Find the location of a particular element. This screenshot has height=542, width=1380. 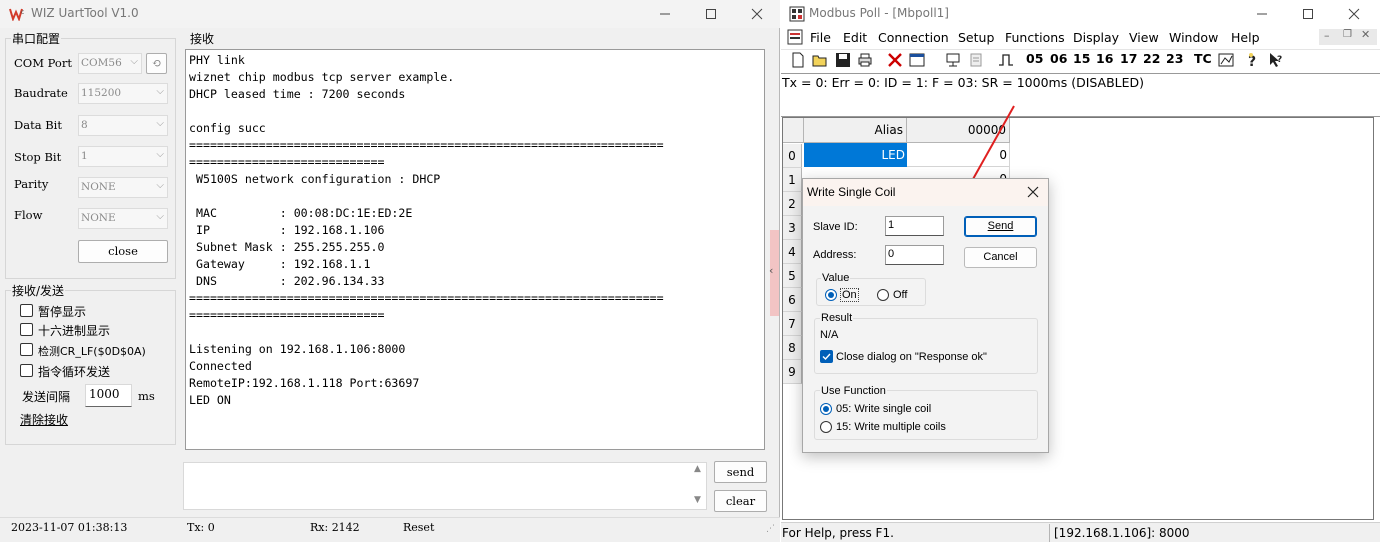

com-port-value: COM56 is located at coordinates (101, 63).